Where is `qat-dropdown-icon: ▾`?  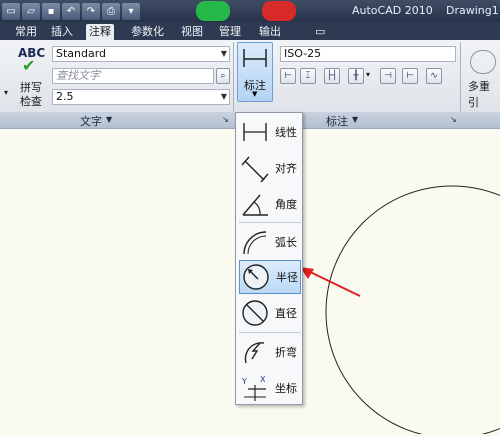 qat-dropdown-icon: ▾ is located at coordinates (131, 11).